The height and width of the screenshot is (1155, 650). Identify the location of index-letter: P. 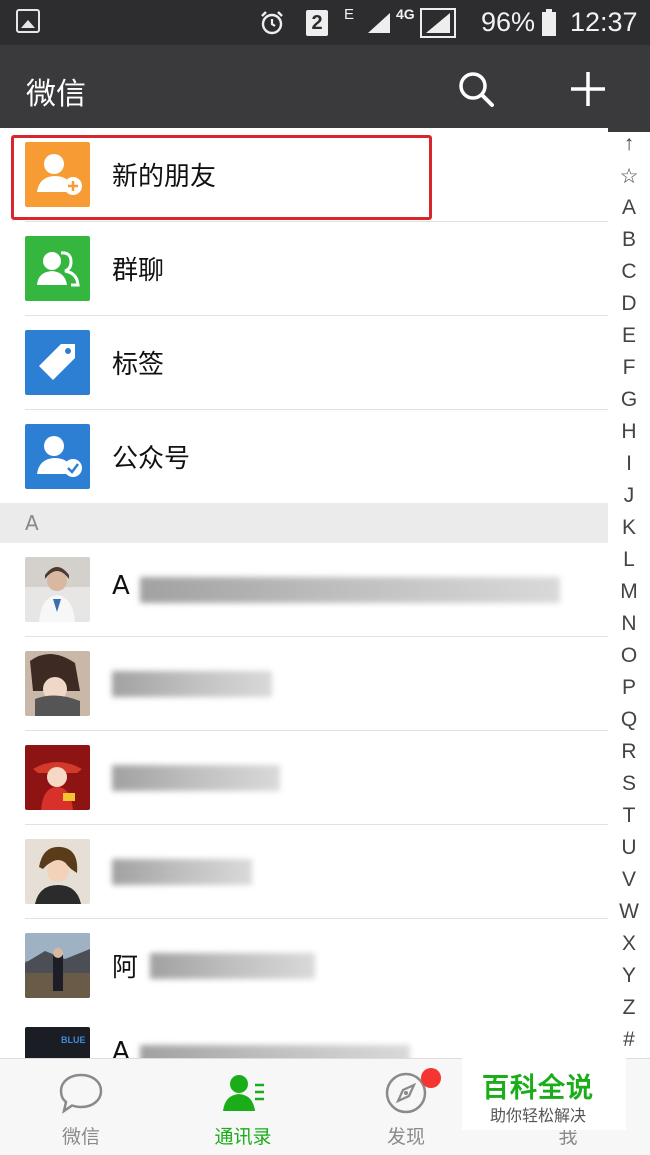
(629, 692).